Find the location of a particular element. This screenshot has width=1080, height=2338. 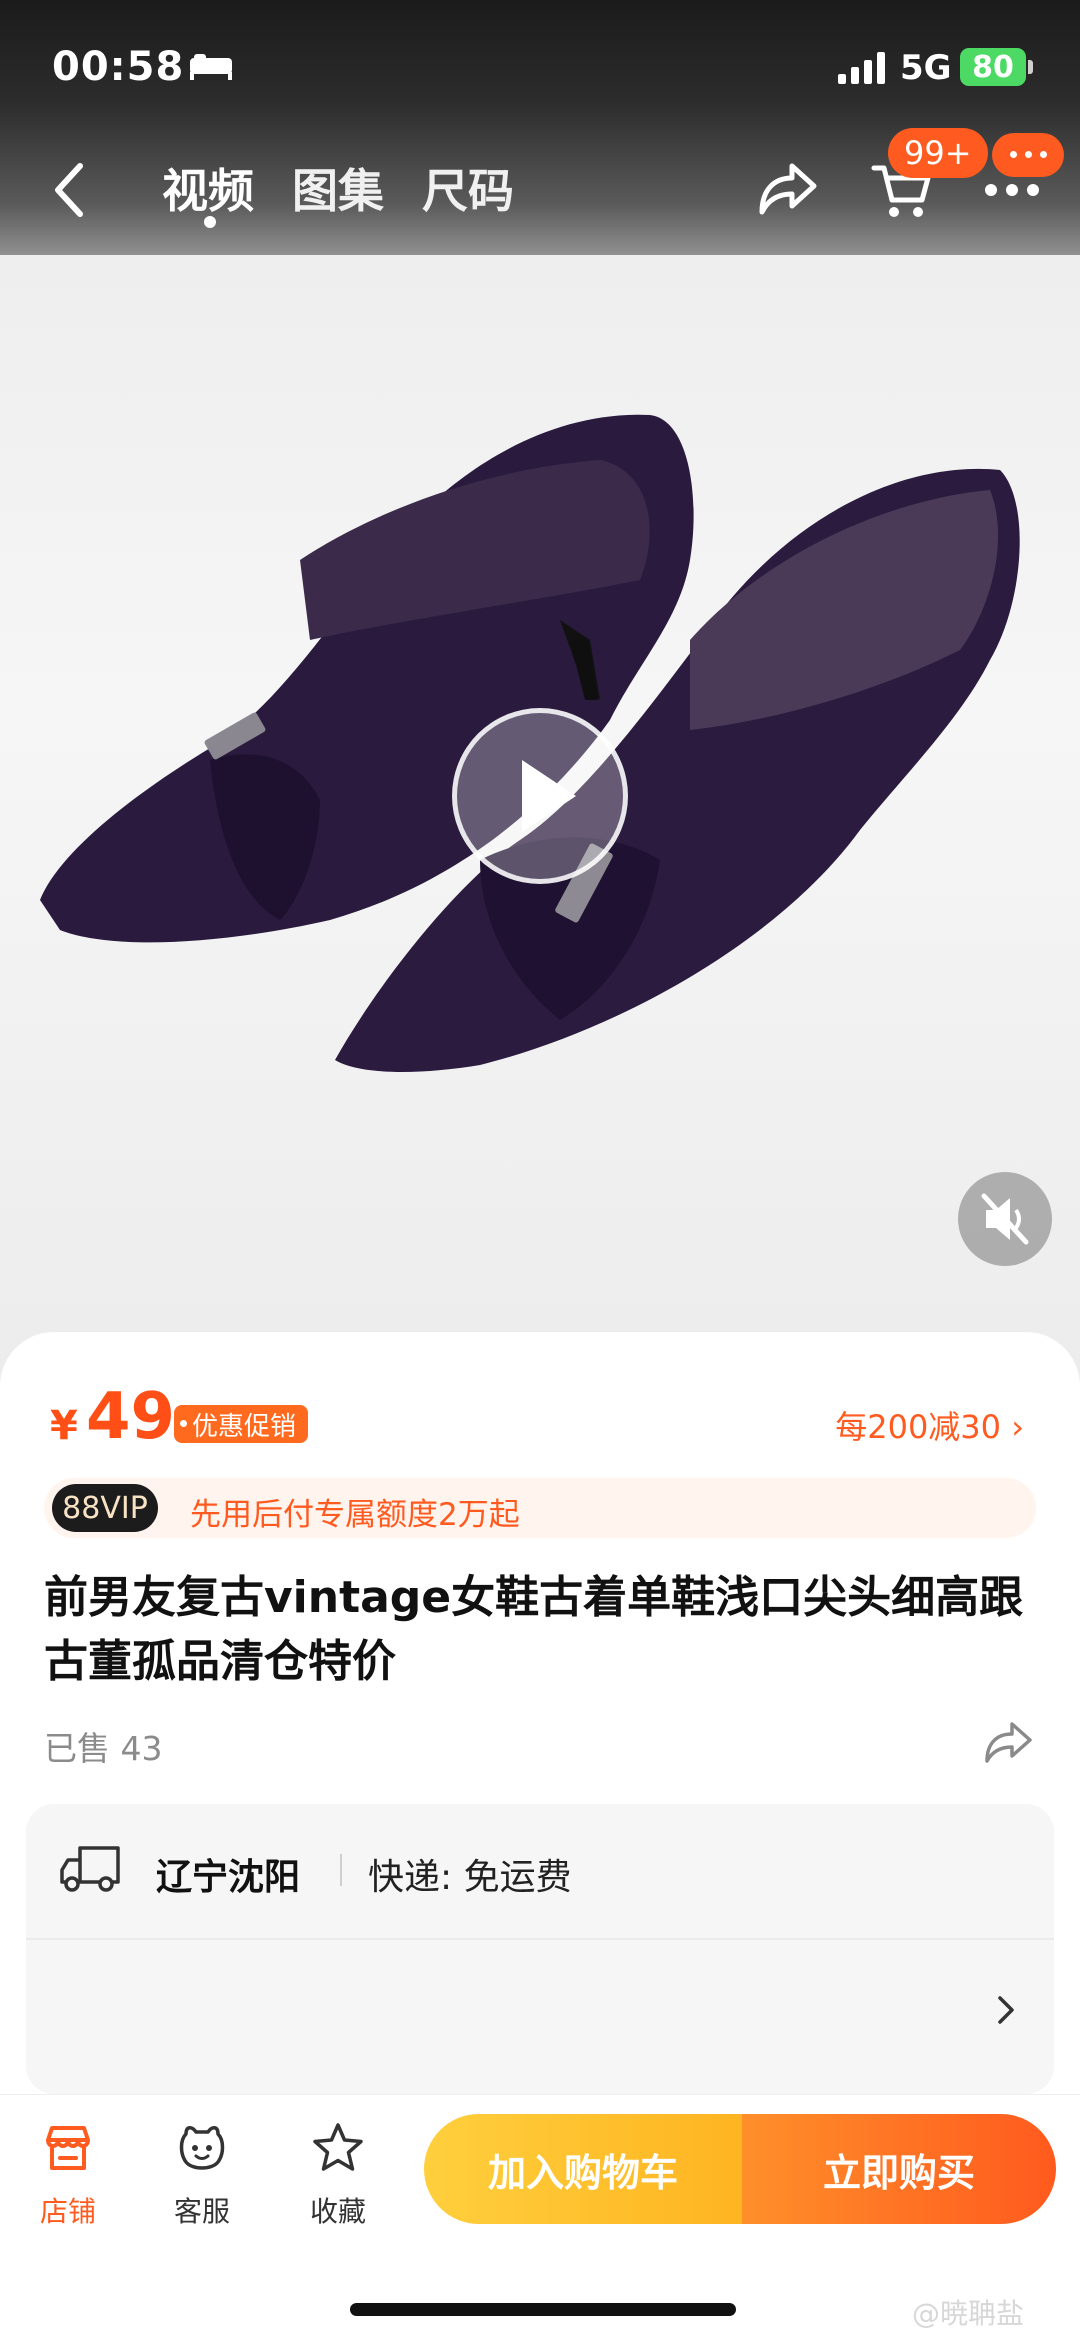

speaker-muted-icon is located at coordinates (1005, 1219).